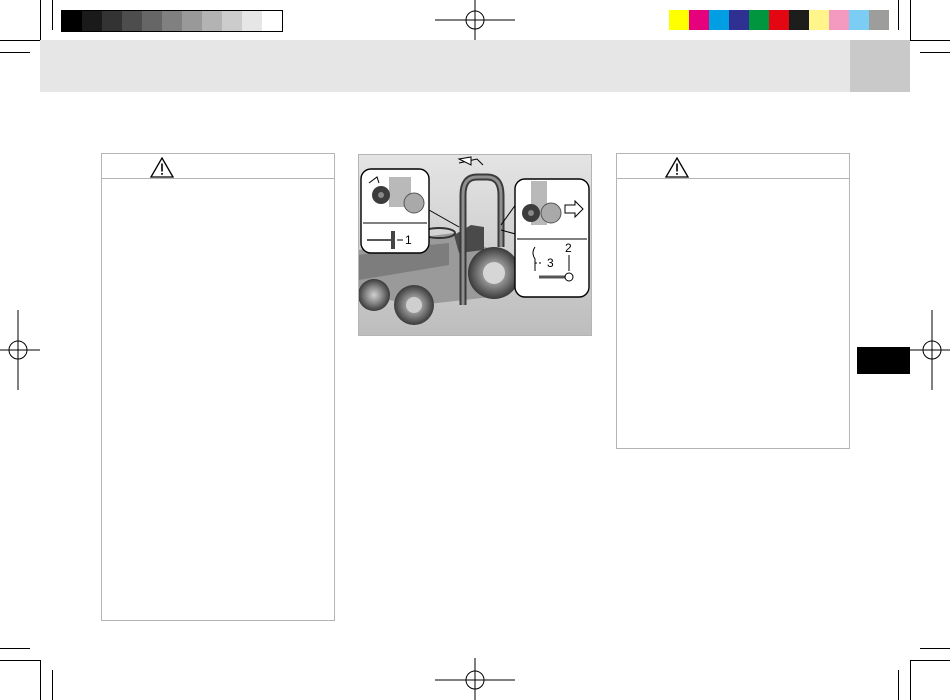  Describe the element at coordinates (20, 350) in the screenshot. I see `registration-mark-left` at that location.